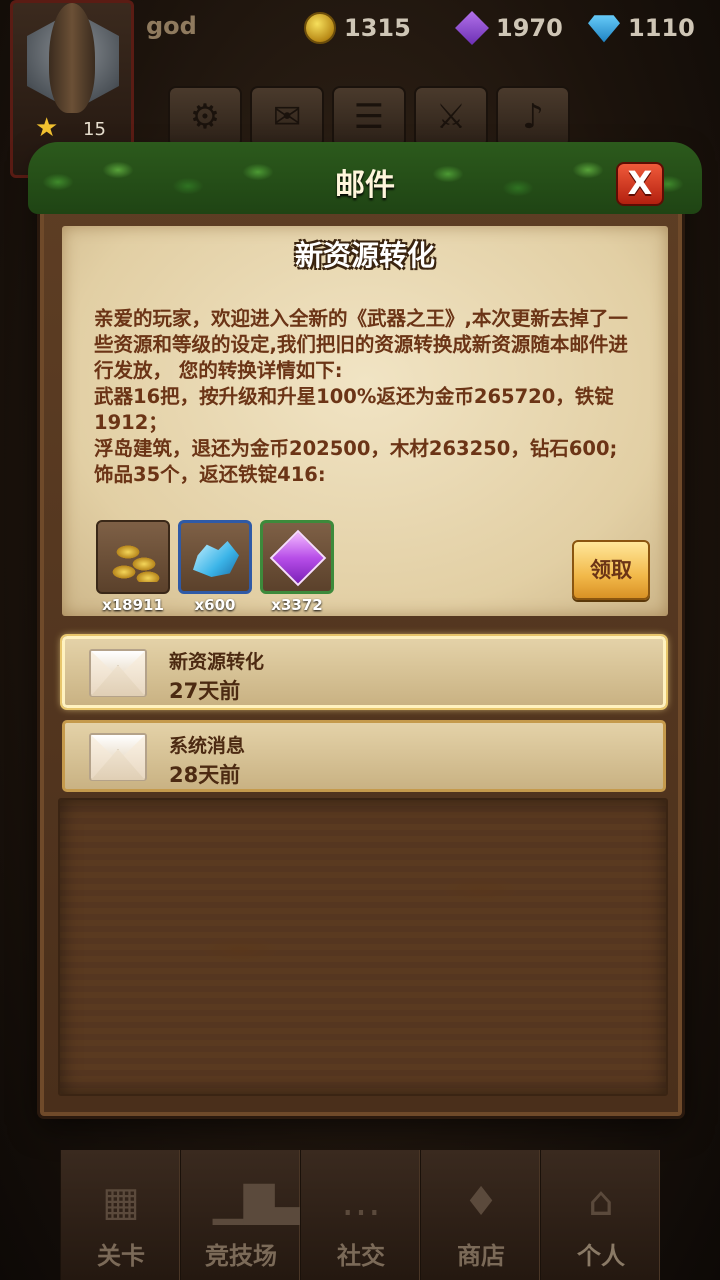  I want to click on list-icon: ☰, so click(369, 117).